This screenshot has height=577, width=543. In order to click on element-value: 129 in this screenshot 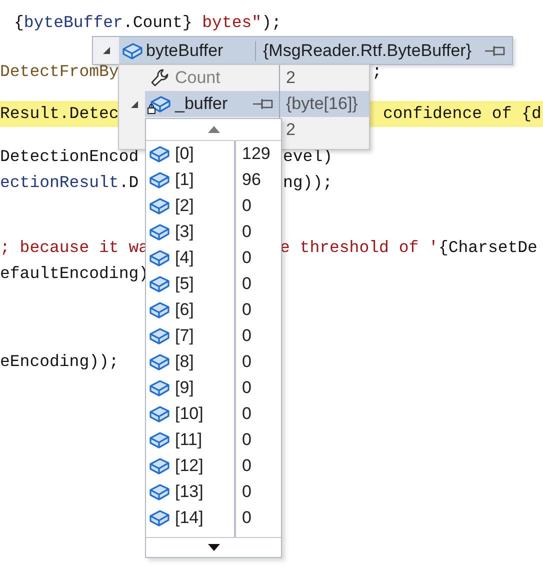, I will do `click(256, 154)`.